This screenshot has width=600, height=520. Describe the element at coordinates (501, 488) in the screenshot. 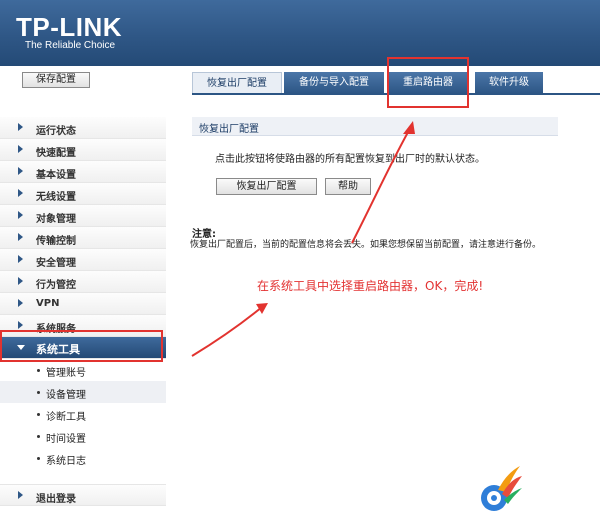

I see `watermark-badge-icon` at that location.